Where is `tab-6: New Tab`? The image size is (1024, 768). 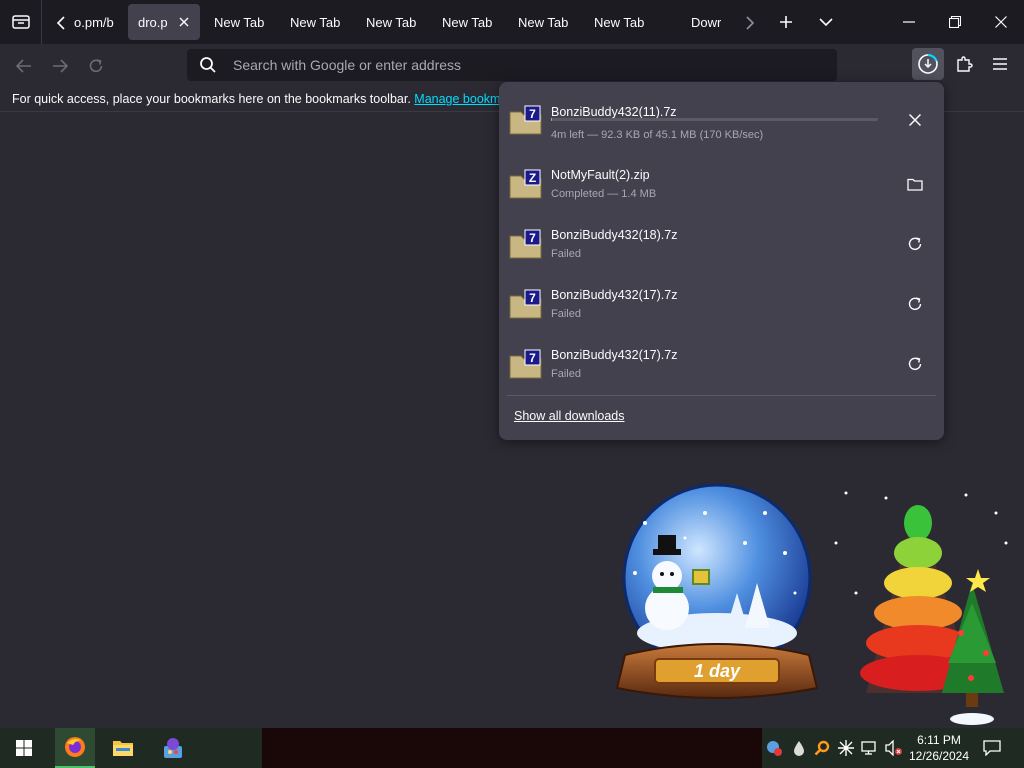
tab-6: New Tab is located at coordinates (473, 22).